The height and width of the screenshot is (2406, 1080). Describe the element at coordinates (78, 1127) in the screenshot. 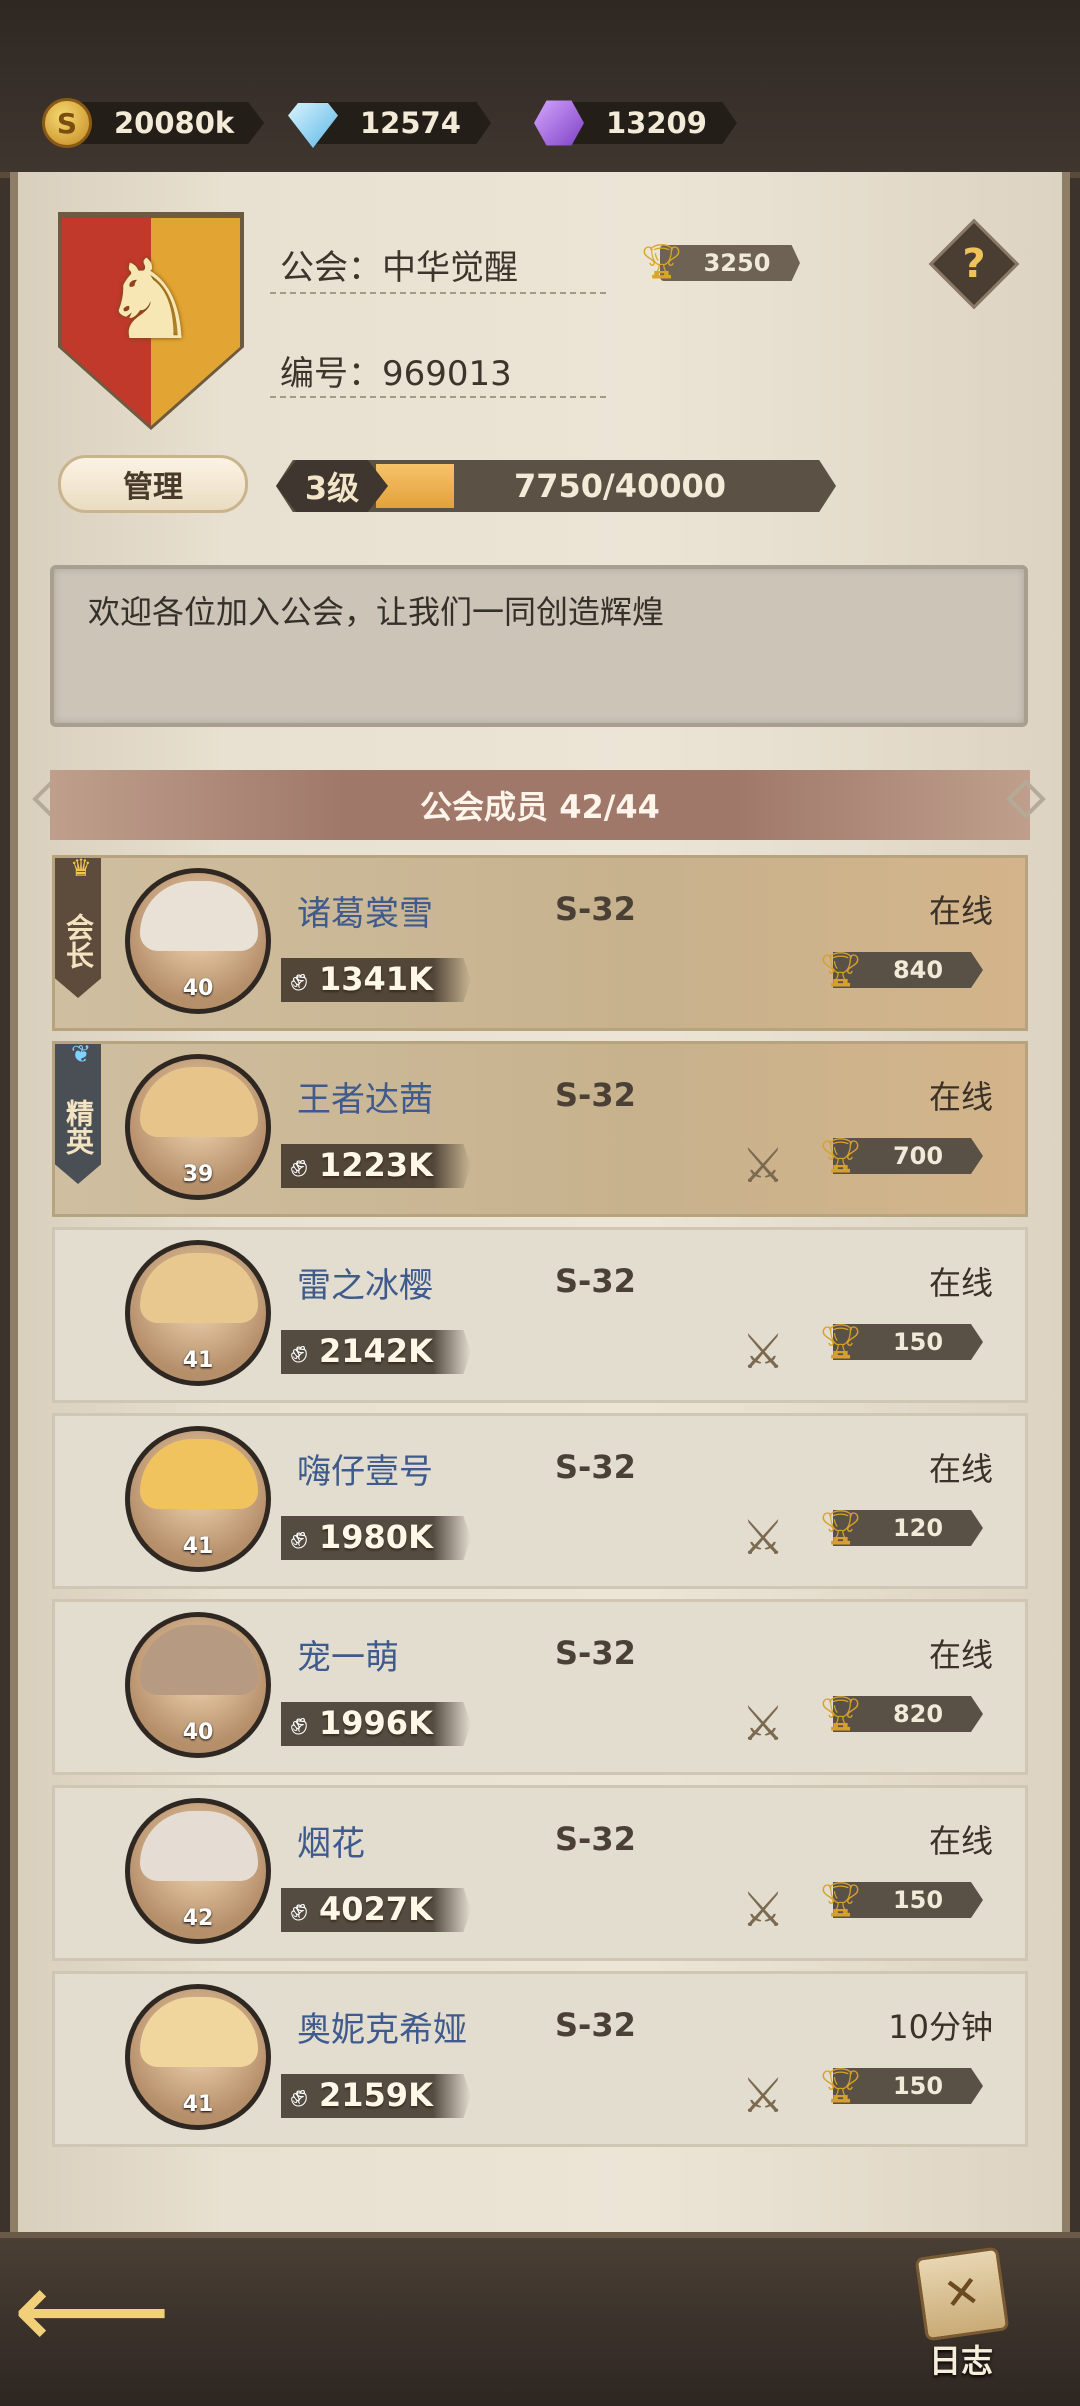

I see `member-rank-label: 精英` at that location.